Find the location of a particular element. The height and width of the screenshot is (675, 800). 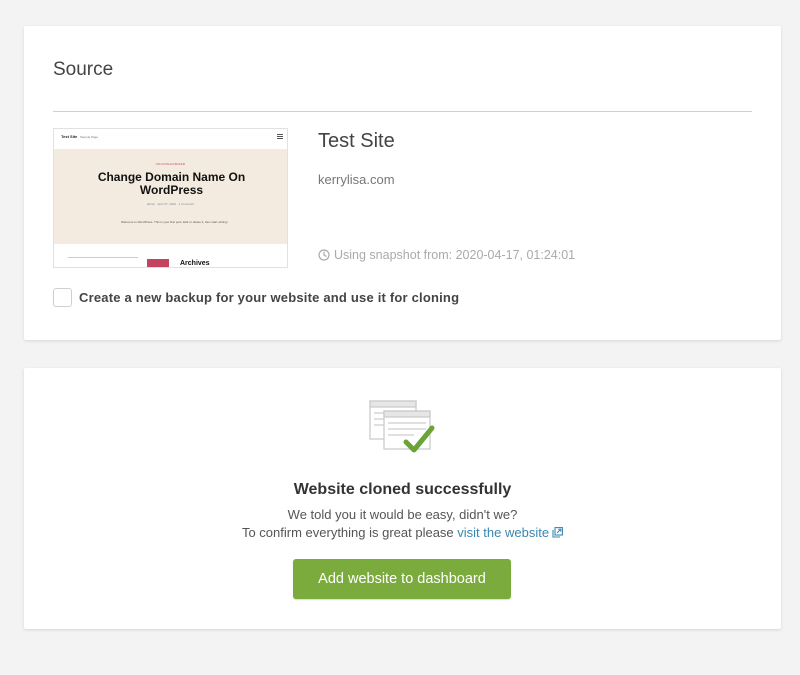

visit-website-label: visit the website is located at coordinates (503, 532).